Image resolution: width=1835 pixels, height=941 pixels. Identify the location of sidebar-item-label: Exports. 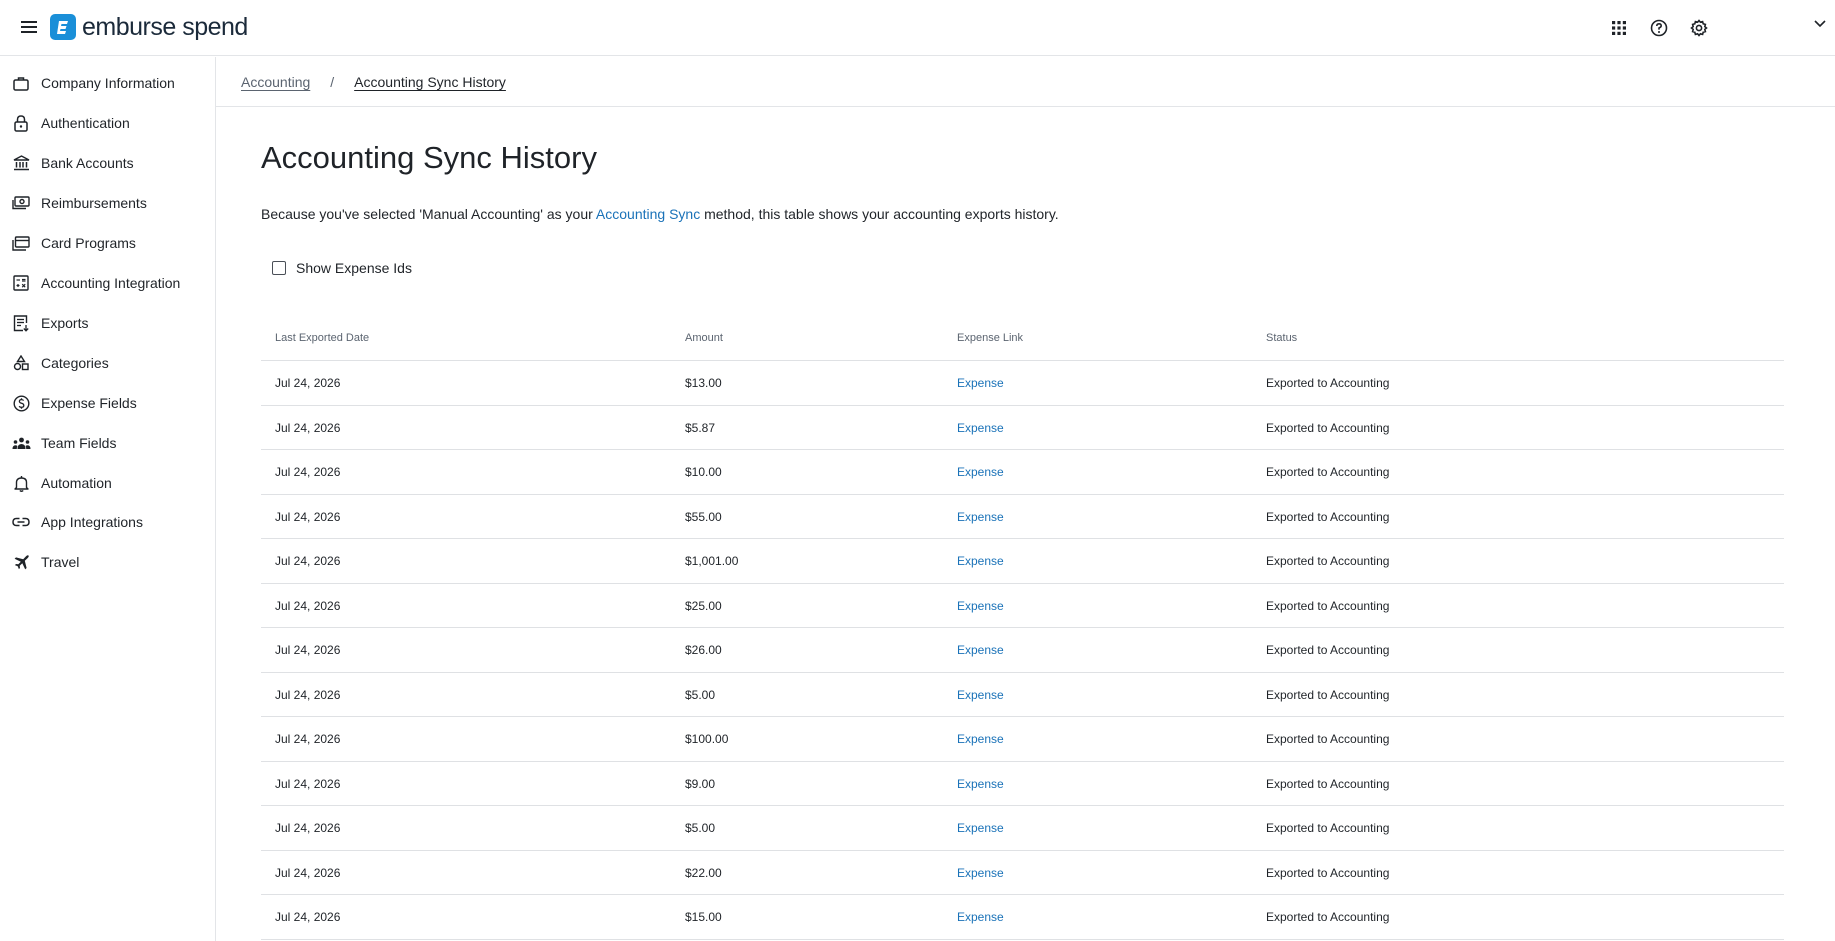
(65, 323).